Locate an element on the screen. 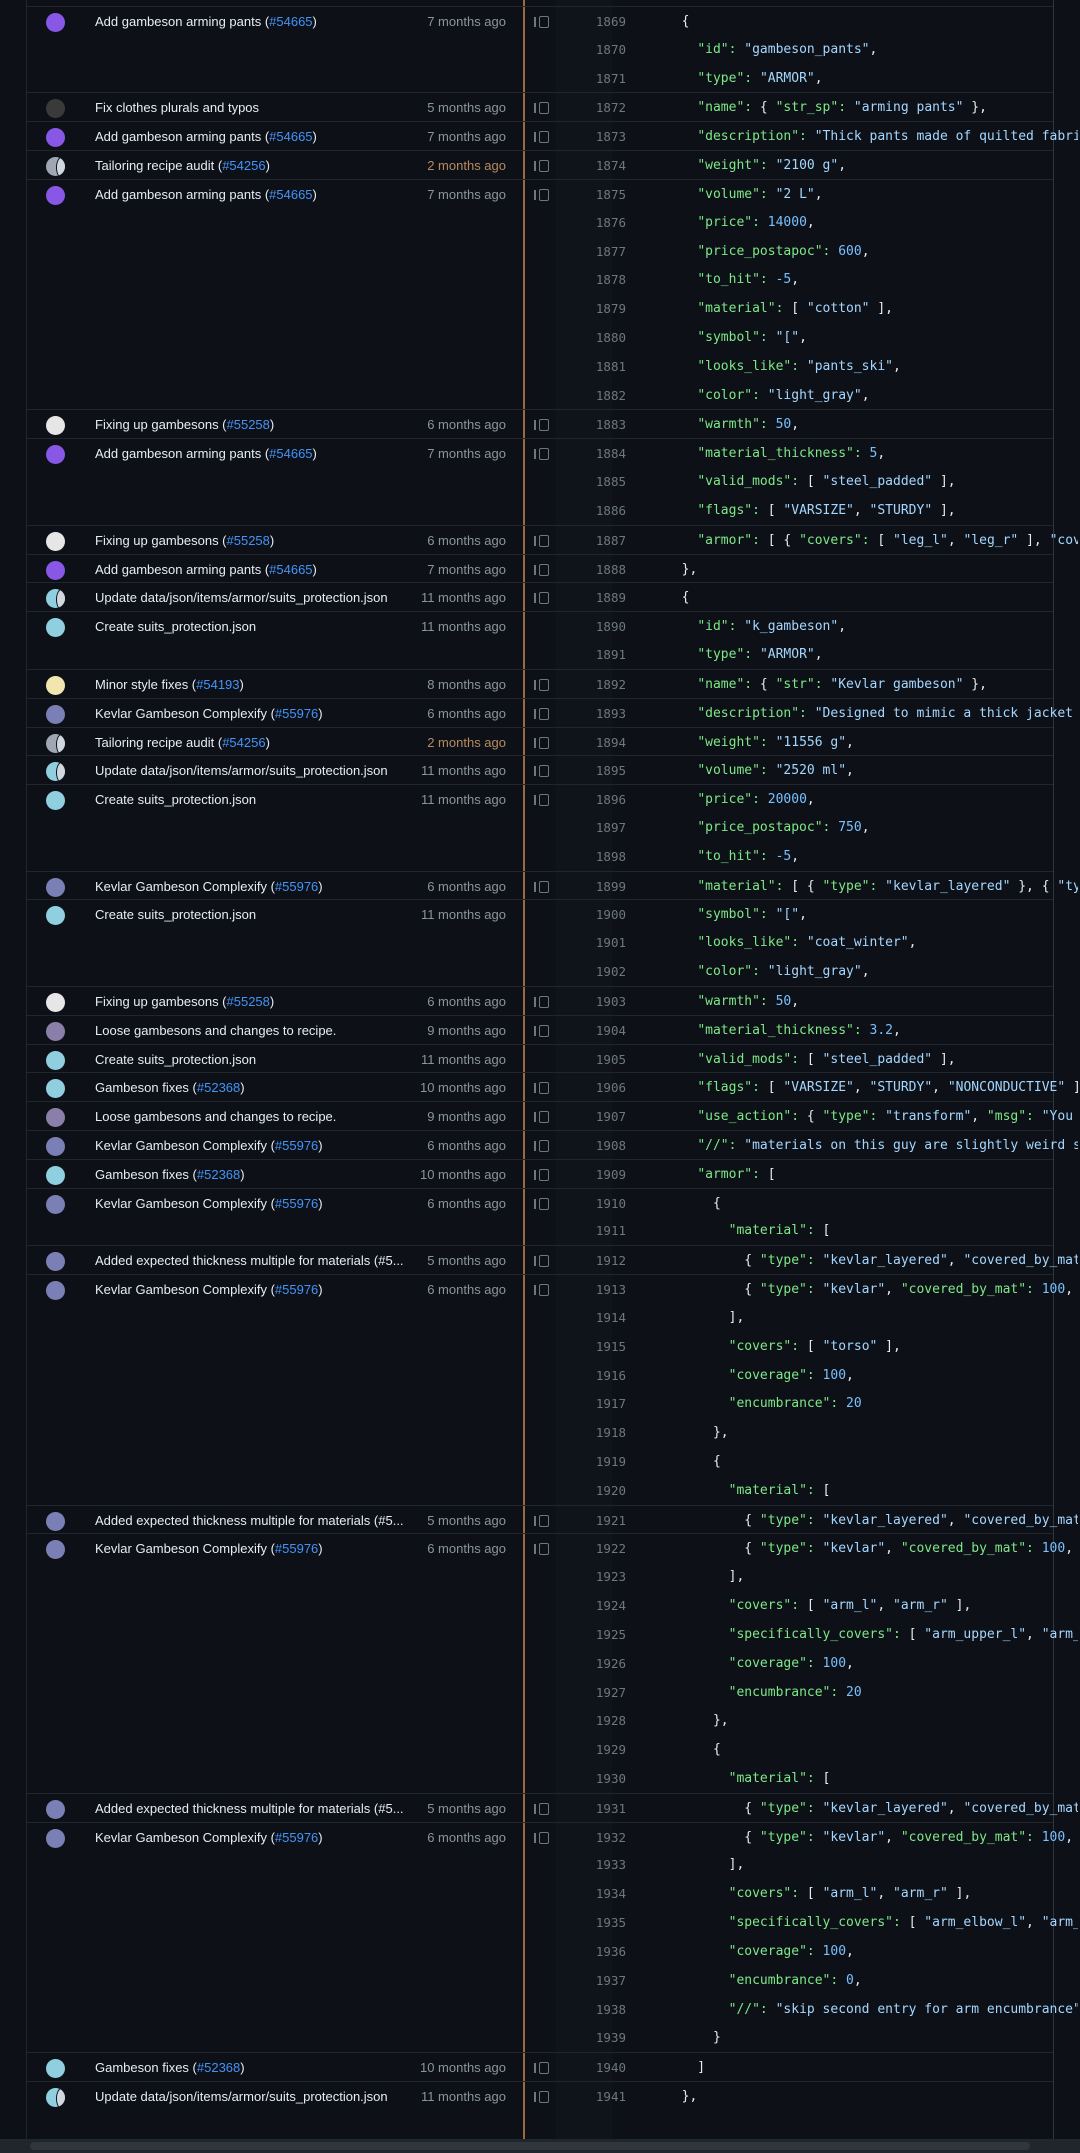 The width and height of the screenshot is (1080, 2153). line-number: 1871 is located at coordinates (606, 79).